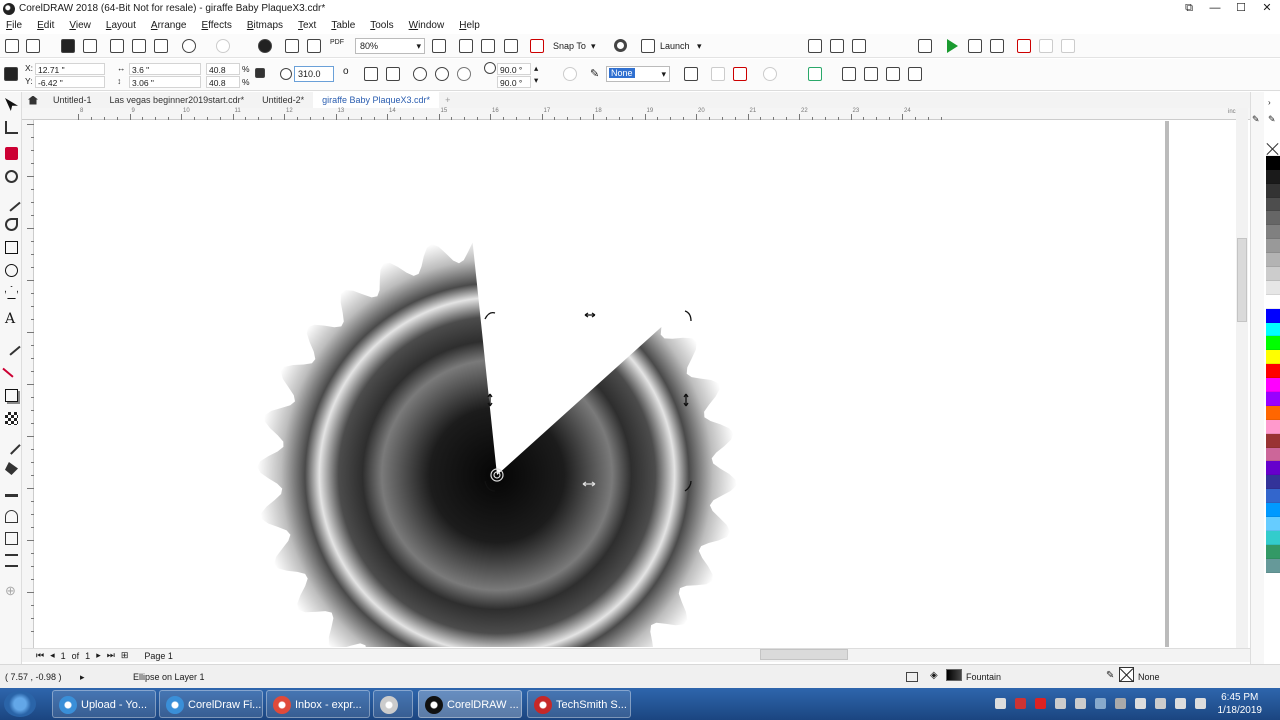 The image size is (1280, 720). Describe the element at coordinates (1241, 8) in the screenshot. I see `maximize-button: ☐` at that location.